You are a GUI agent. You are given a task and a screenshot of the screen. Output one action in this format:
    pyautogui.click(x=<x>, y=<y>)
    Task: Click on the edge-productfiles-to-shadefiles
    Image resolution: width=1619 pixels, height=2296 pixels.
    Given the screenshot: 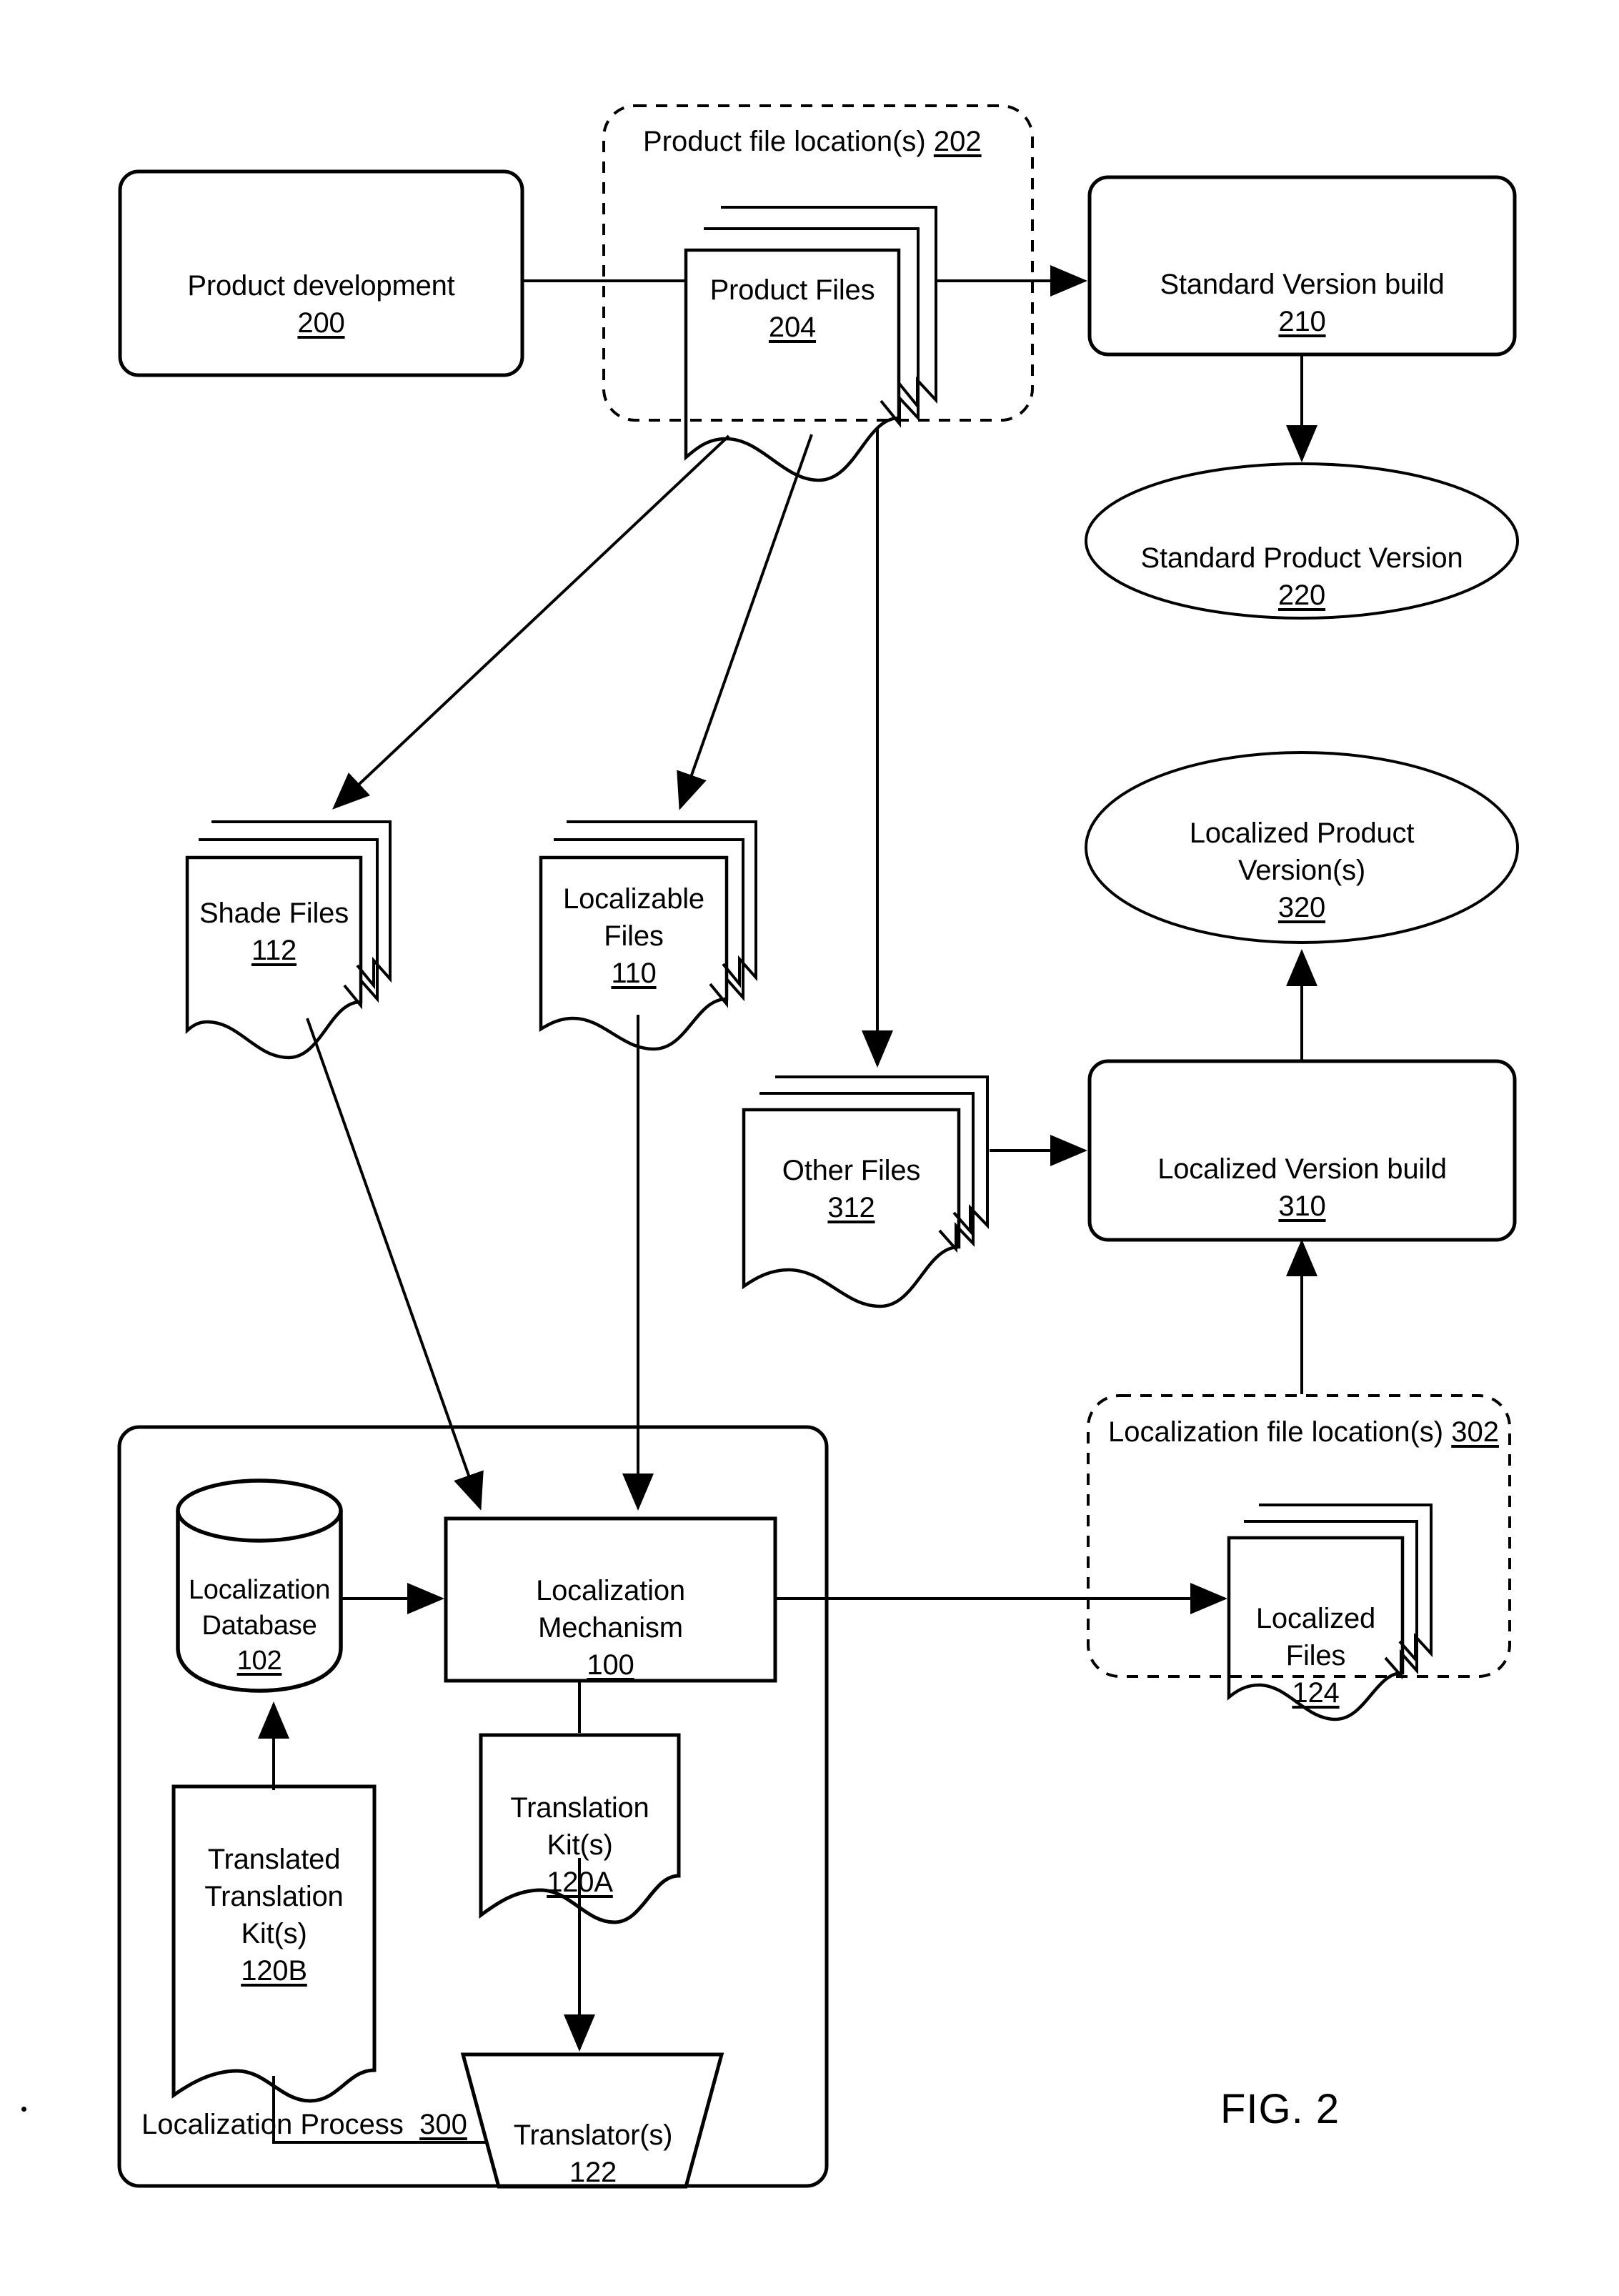 What is the action you would take?
    pyautogui.click(x=531, y=622)
    